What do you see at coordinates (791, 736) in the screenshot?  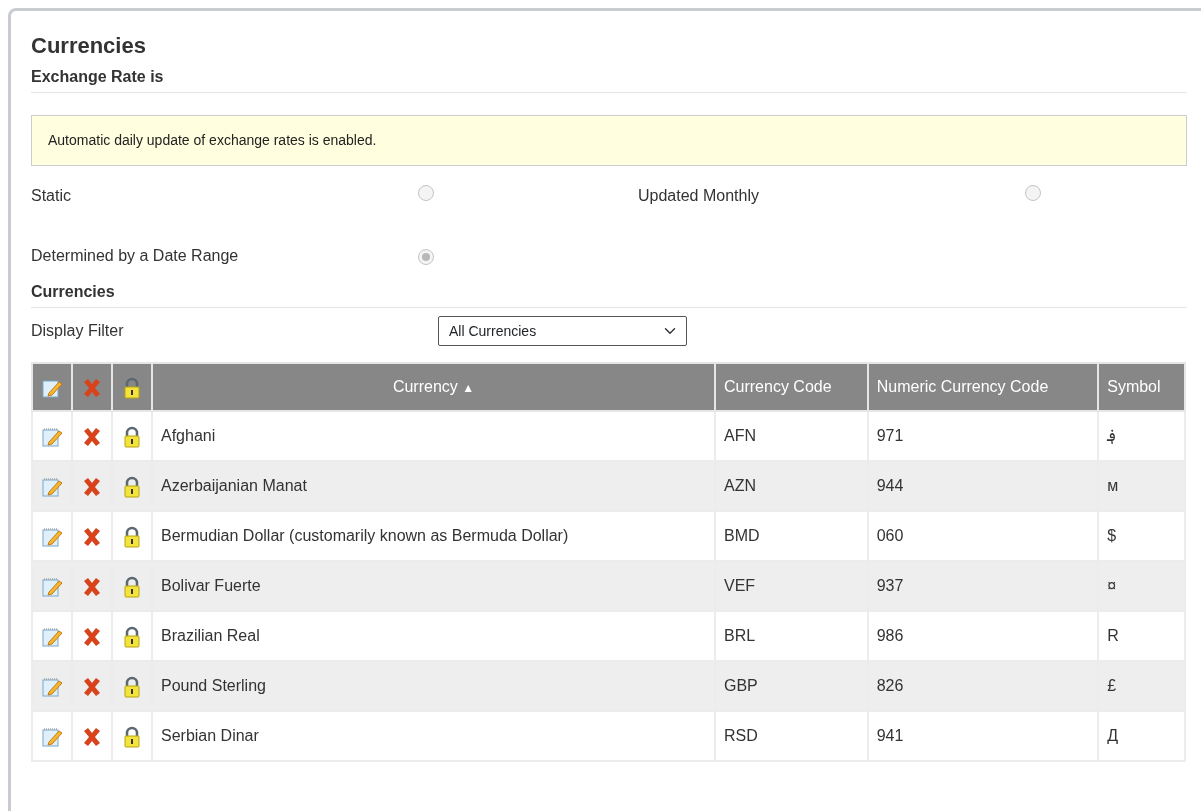 I see `table-cell: RSD` at bounding box center [791, 736].